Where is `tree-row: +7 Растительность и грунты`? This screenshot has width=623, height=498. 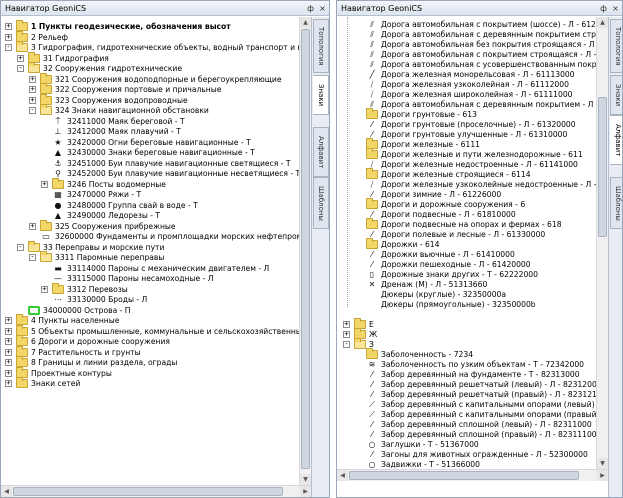
tree-row: +7 Растительность и грунты is located at coordinates (150, 351).